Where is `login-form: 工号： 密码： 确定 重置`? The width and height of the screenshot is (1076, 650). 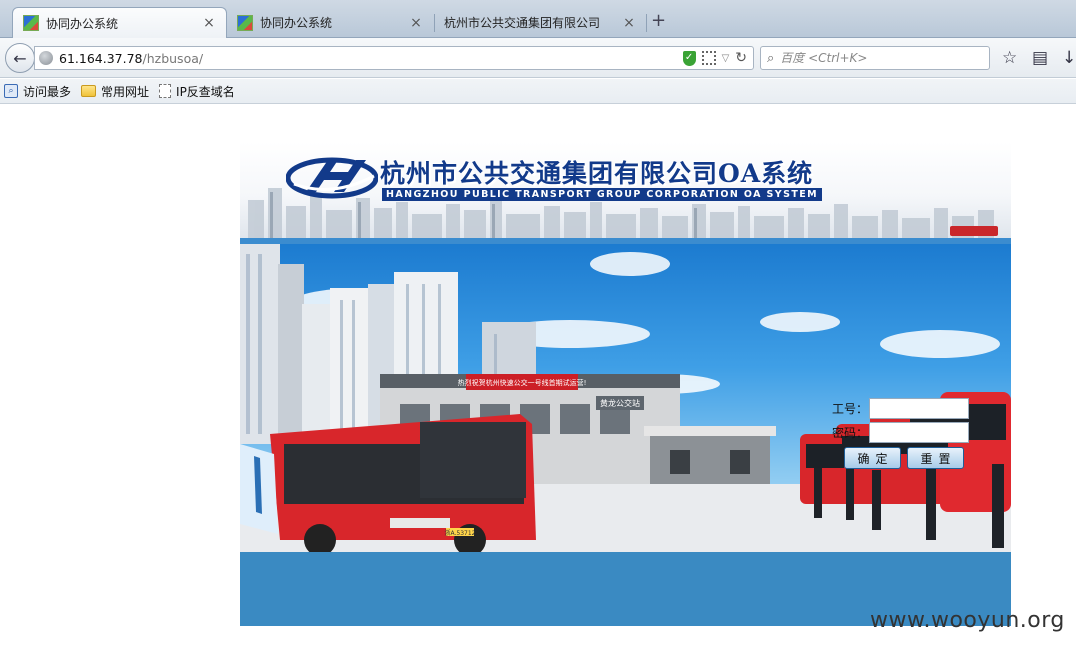 login-form: 工号： 密码： 确定 重置 is located at coordinates (899, 433).